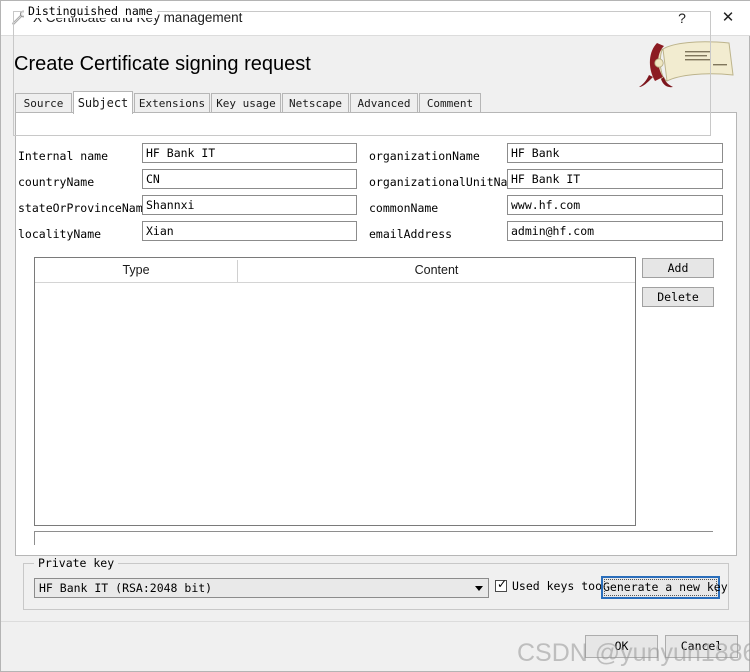 Image resolution: width=750 pixels, height=672 pixels. What do you see at coordinates (678, 297) in the screenshot?
I see `delete-button: Delete` at bounding box center [678, 297].